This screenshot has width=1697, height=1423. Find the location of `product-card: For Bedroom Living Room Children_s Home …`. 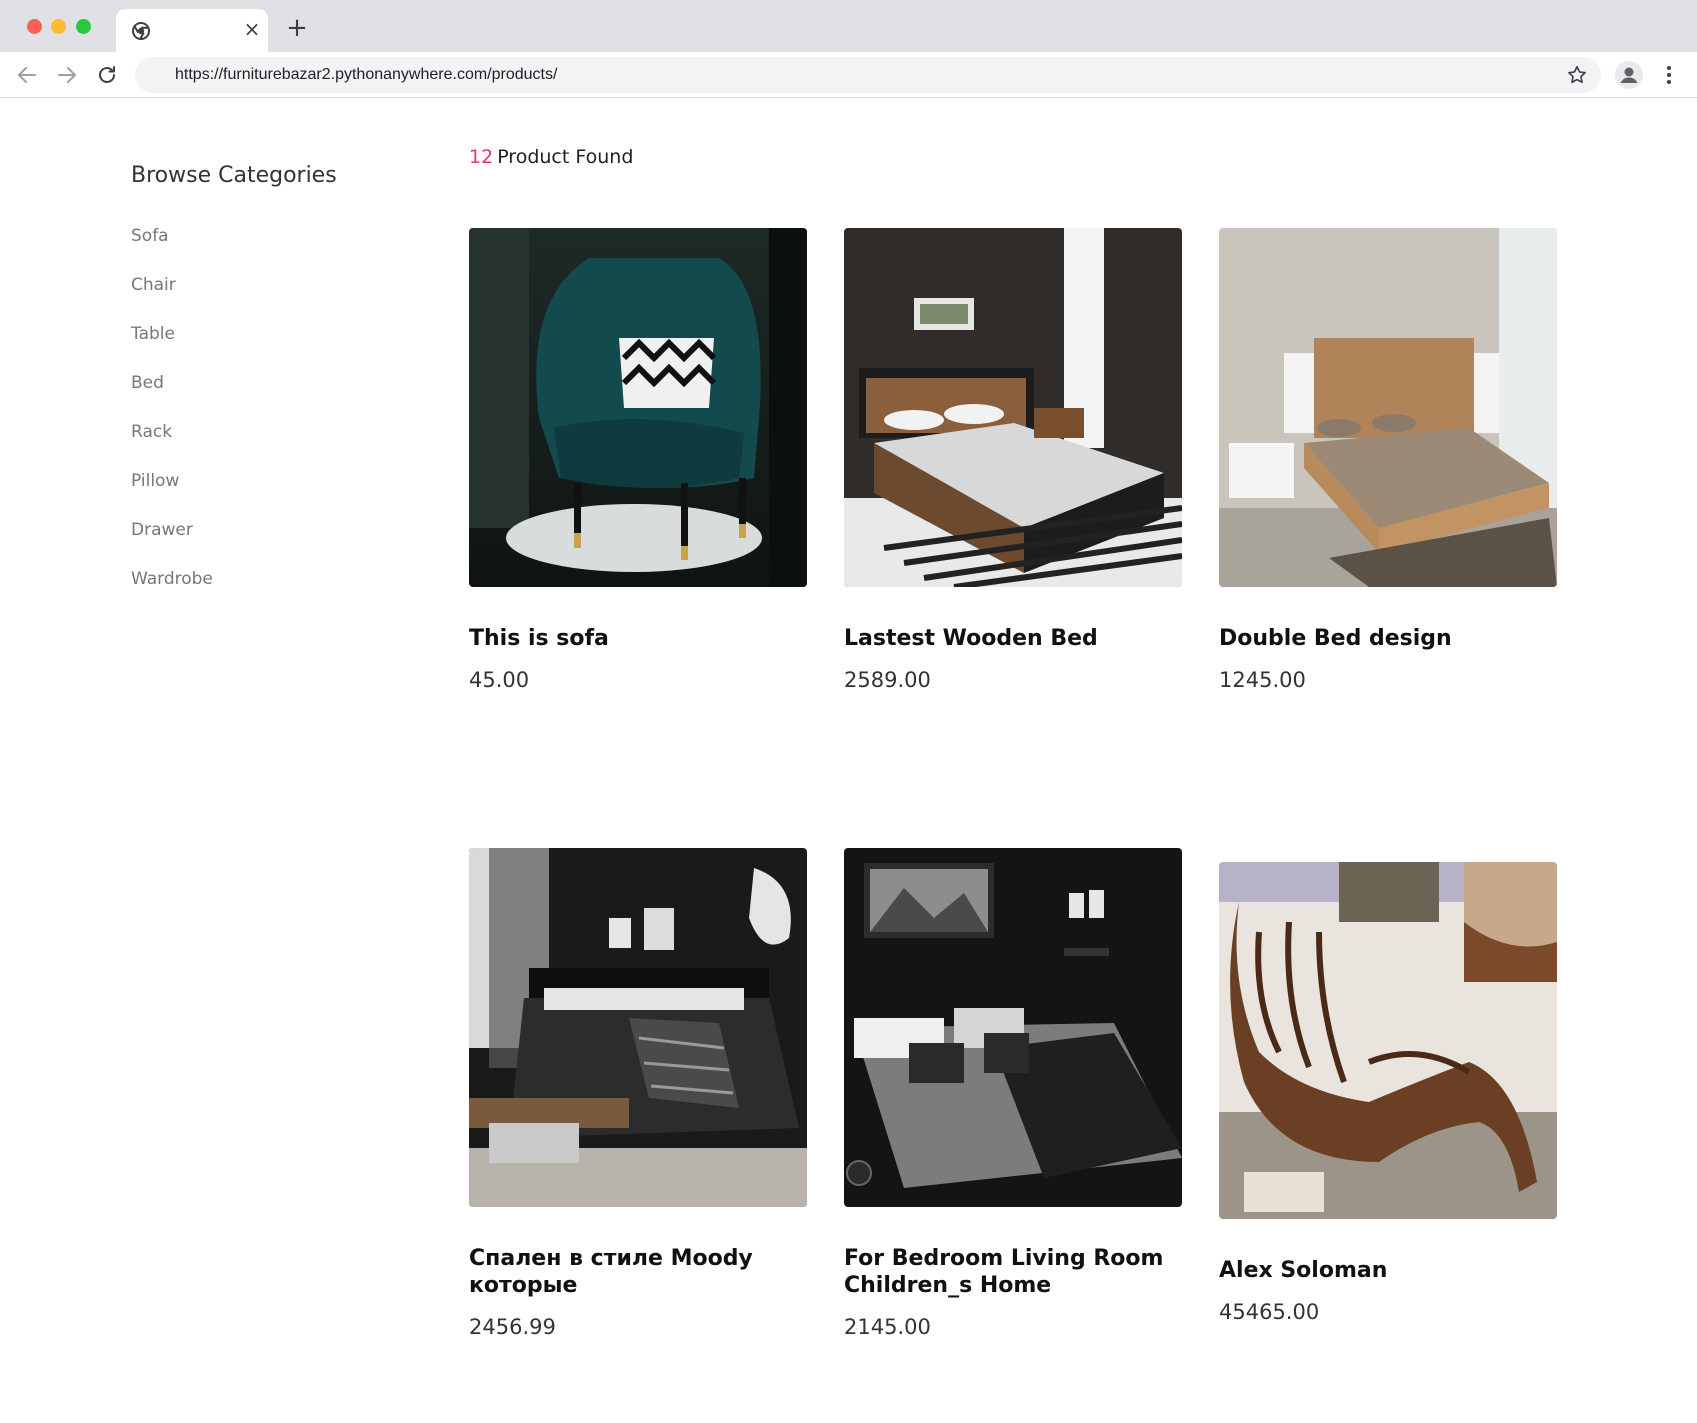

product-card: For Bedroom Living Room Children_s Home … is located at coordinates (1013, 1093).